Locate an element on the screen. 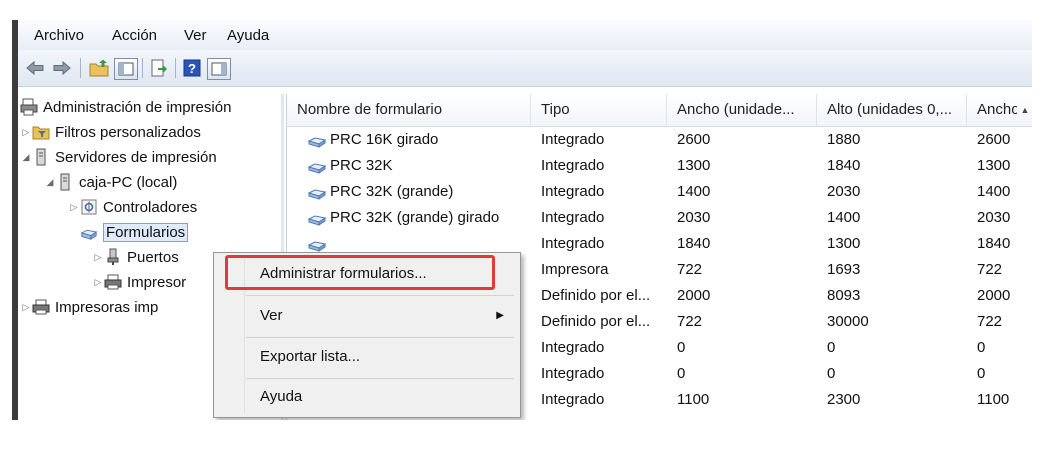 The width and height of the screenshot is (1064, 453). tree-node-forms: Formularios is located at coordinates (134, 232).